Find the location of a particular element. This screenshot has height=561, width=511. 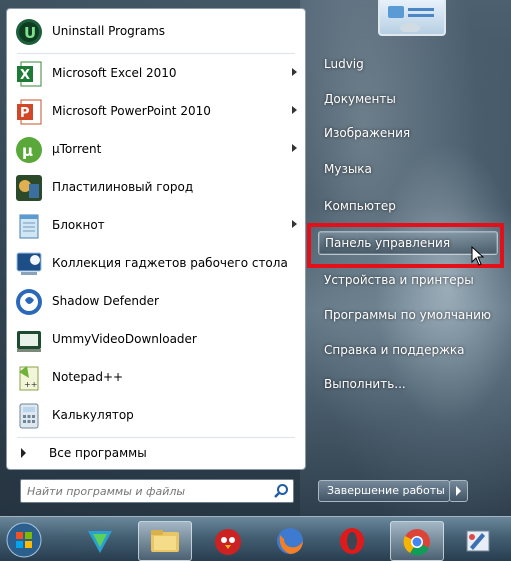

program-item-notepad: Блокнот is located at coordinates (156, 226).